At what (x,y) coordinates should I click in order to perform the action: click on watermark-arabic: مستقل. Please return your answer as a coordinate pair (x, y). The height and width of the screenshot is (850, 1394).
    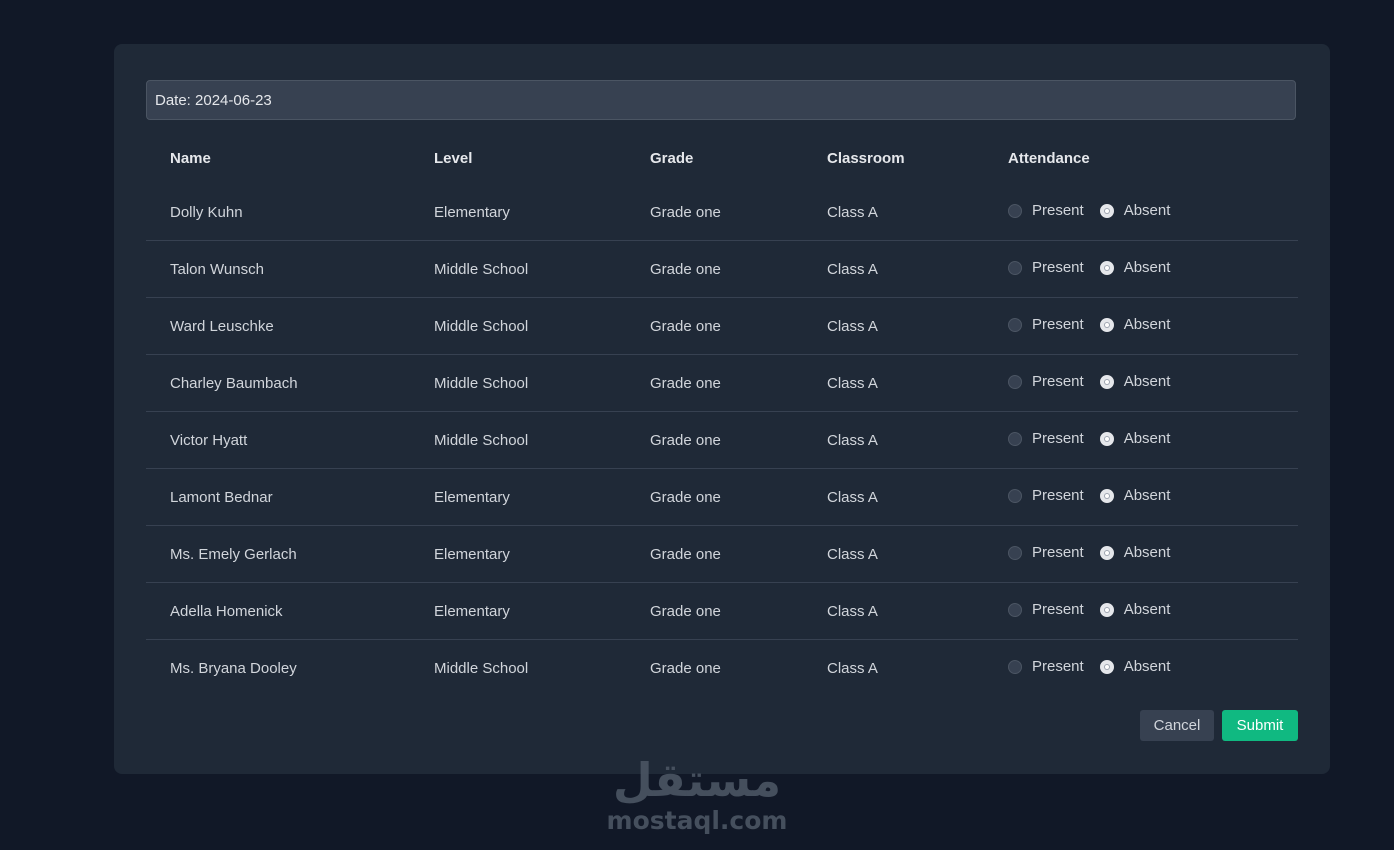
    Looking at the image, I should click on (697, 780).